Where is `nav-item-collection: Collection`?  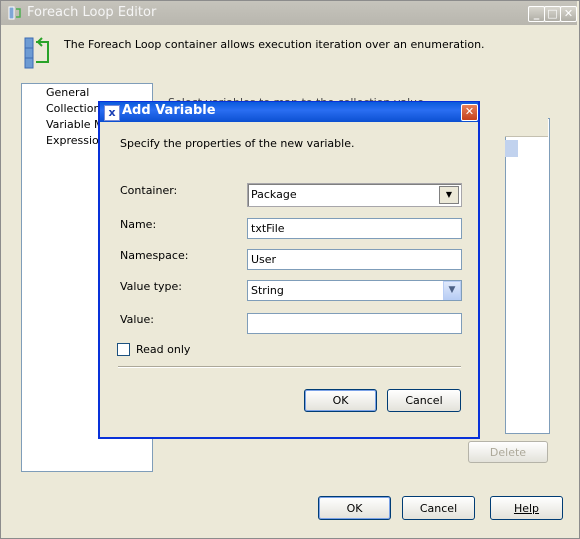
nav-item-collection: Collection is located at coordinates (73, 108).